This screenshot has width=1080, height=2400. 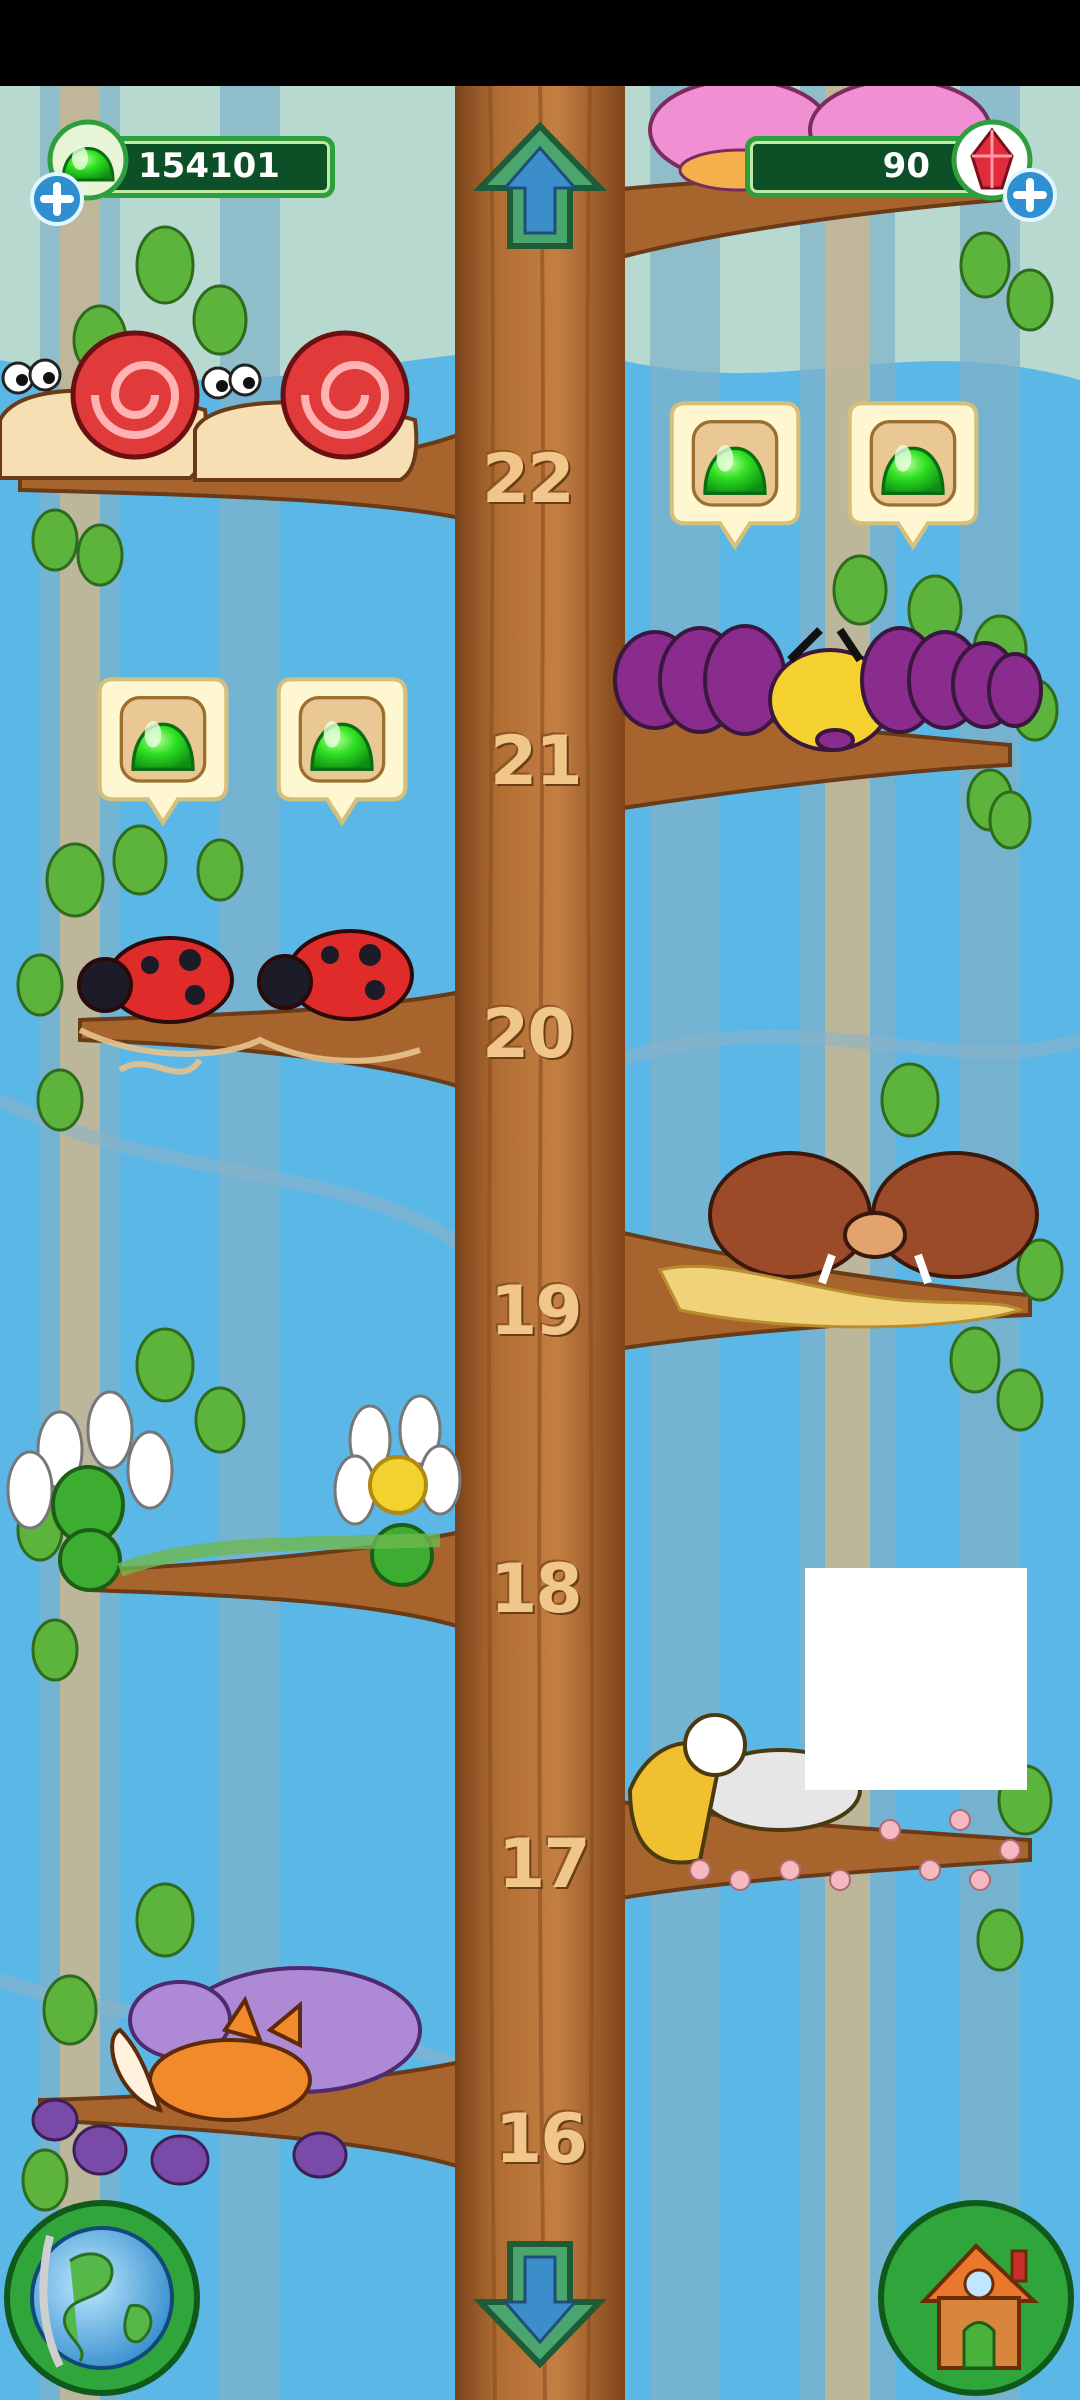 What do you see at coordinates (528, 1034) in the screenshot?
I see `level-20-label: 20` at bounding box center [528, 1034].